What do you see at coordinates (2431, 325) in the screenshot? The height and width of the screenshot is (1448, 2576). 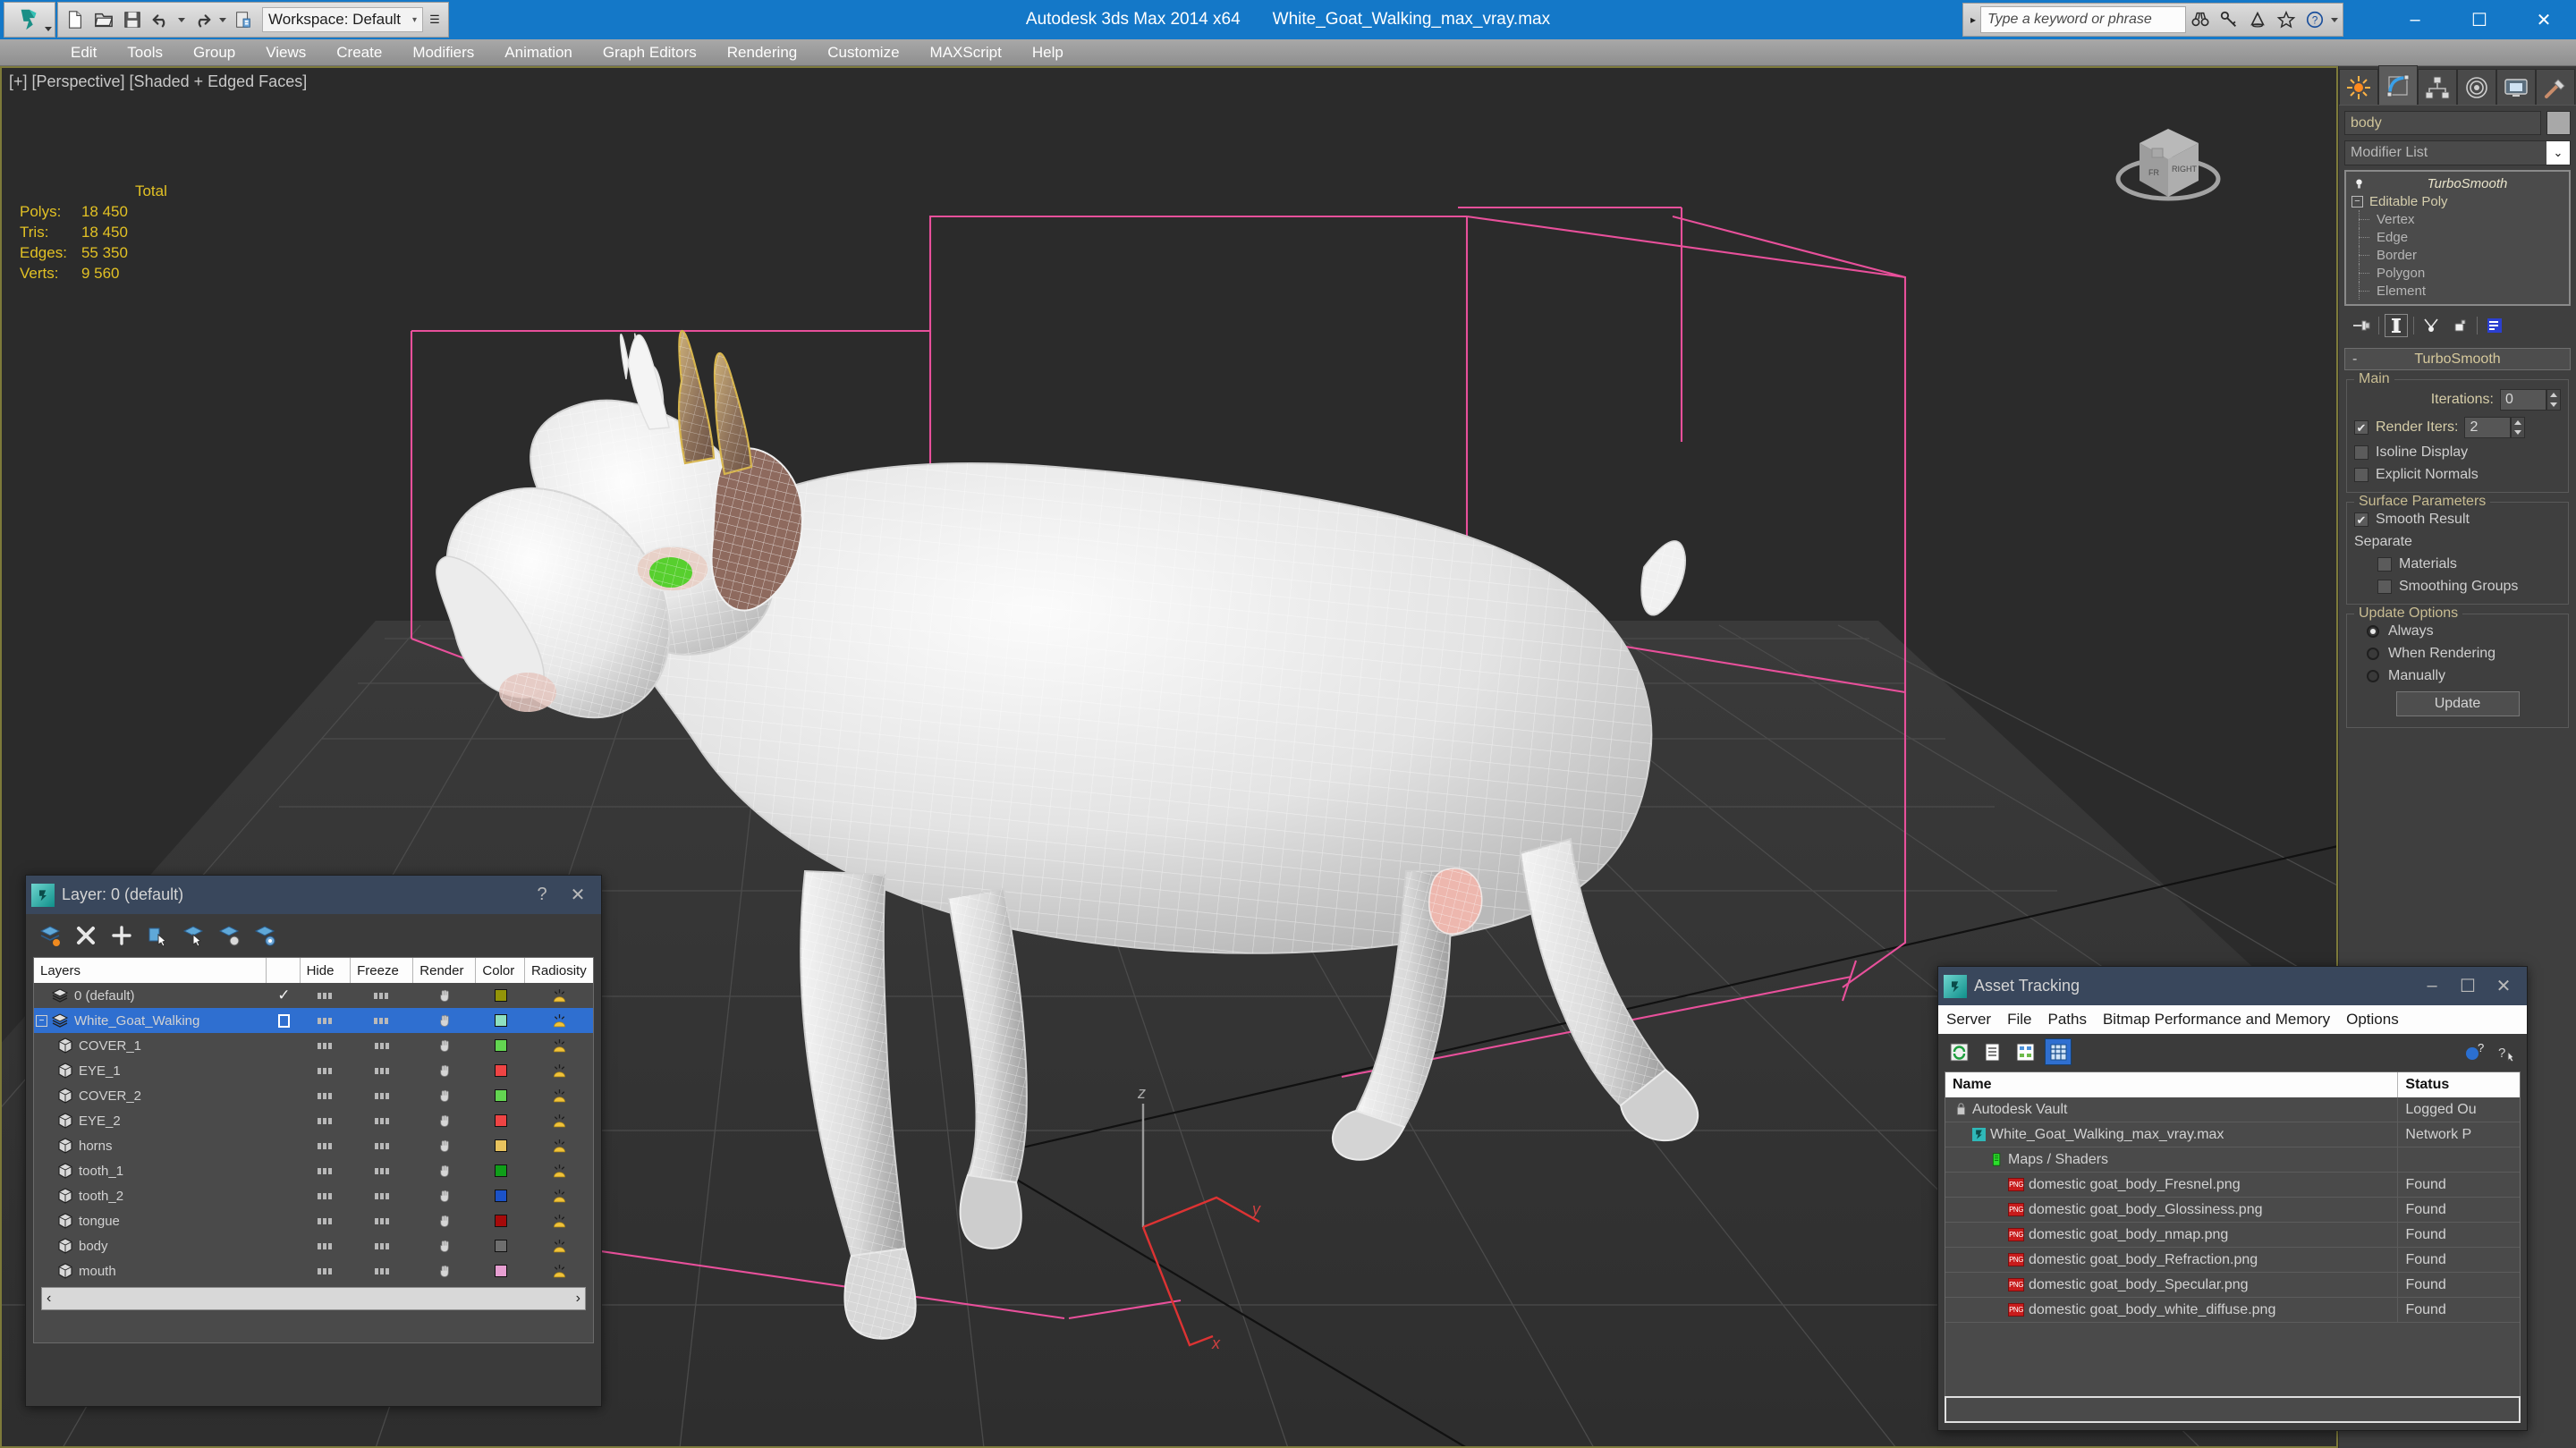 I see `make-unique-icon` at bounding box center [2431, 325].